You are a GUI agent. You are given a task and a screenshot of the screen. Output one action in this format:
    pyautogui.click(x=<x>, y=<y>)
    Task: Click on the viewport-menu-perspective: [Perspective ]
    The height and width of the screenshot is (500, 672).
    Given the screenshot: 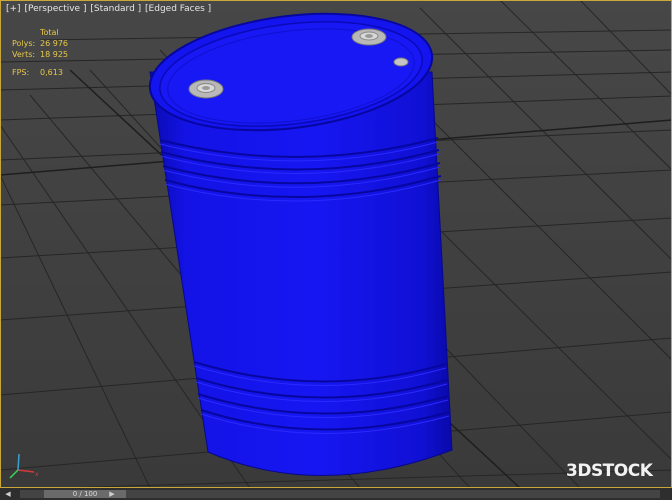 What is the action you would take?
    pyautogui.click(x=55, y=9)
    